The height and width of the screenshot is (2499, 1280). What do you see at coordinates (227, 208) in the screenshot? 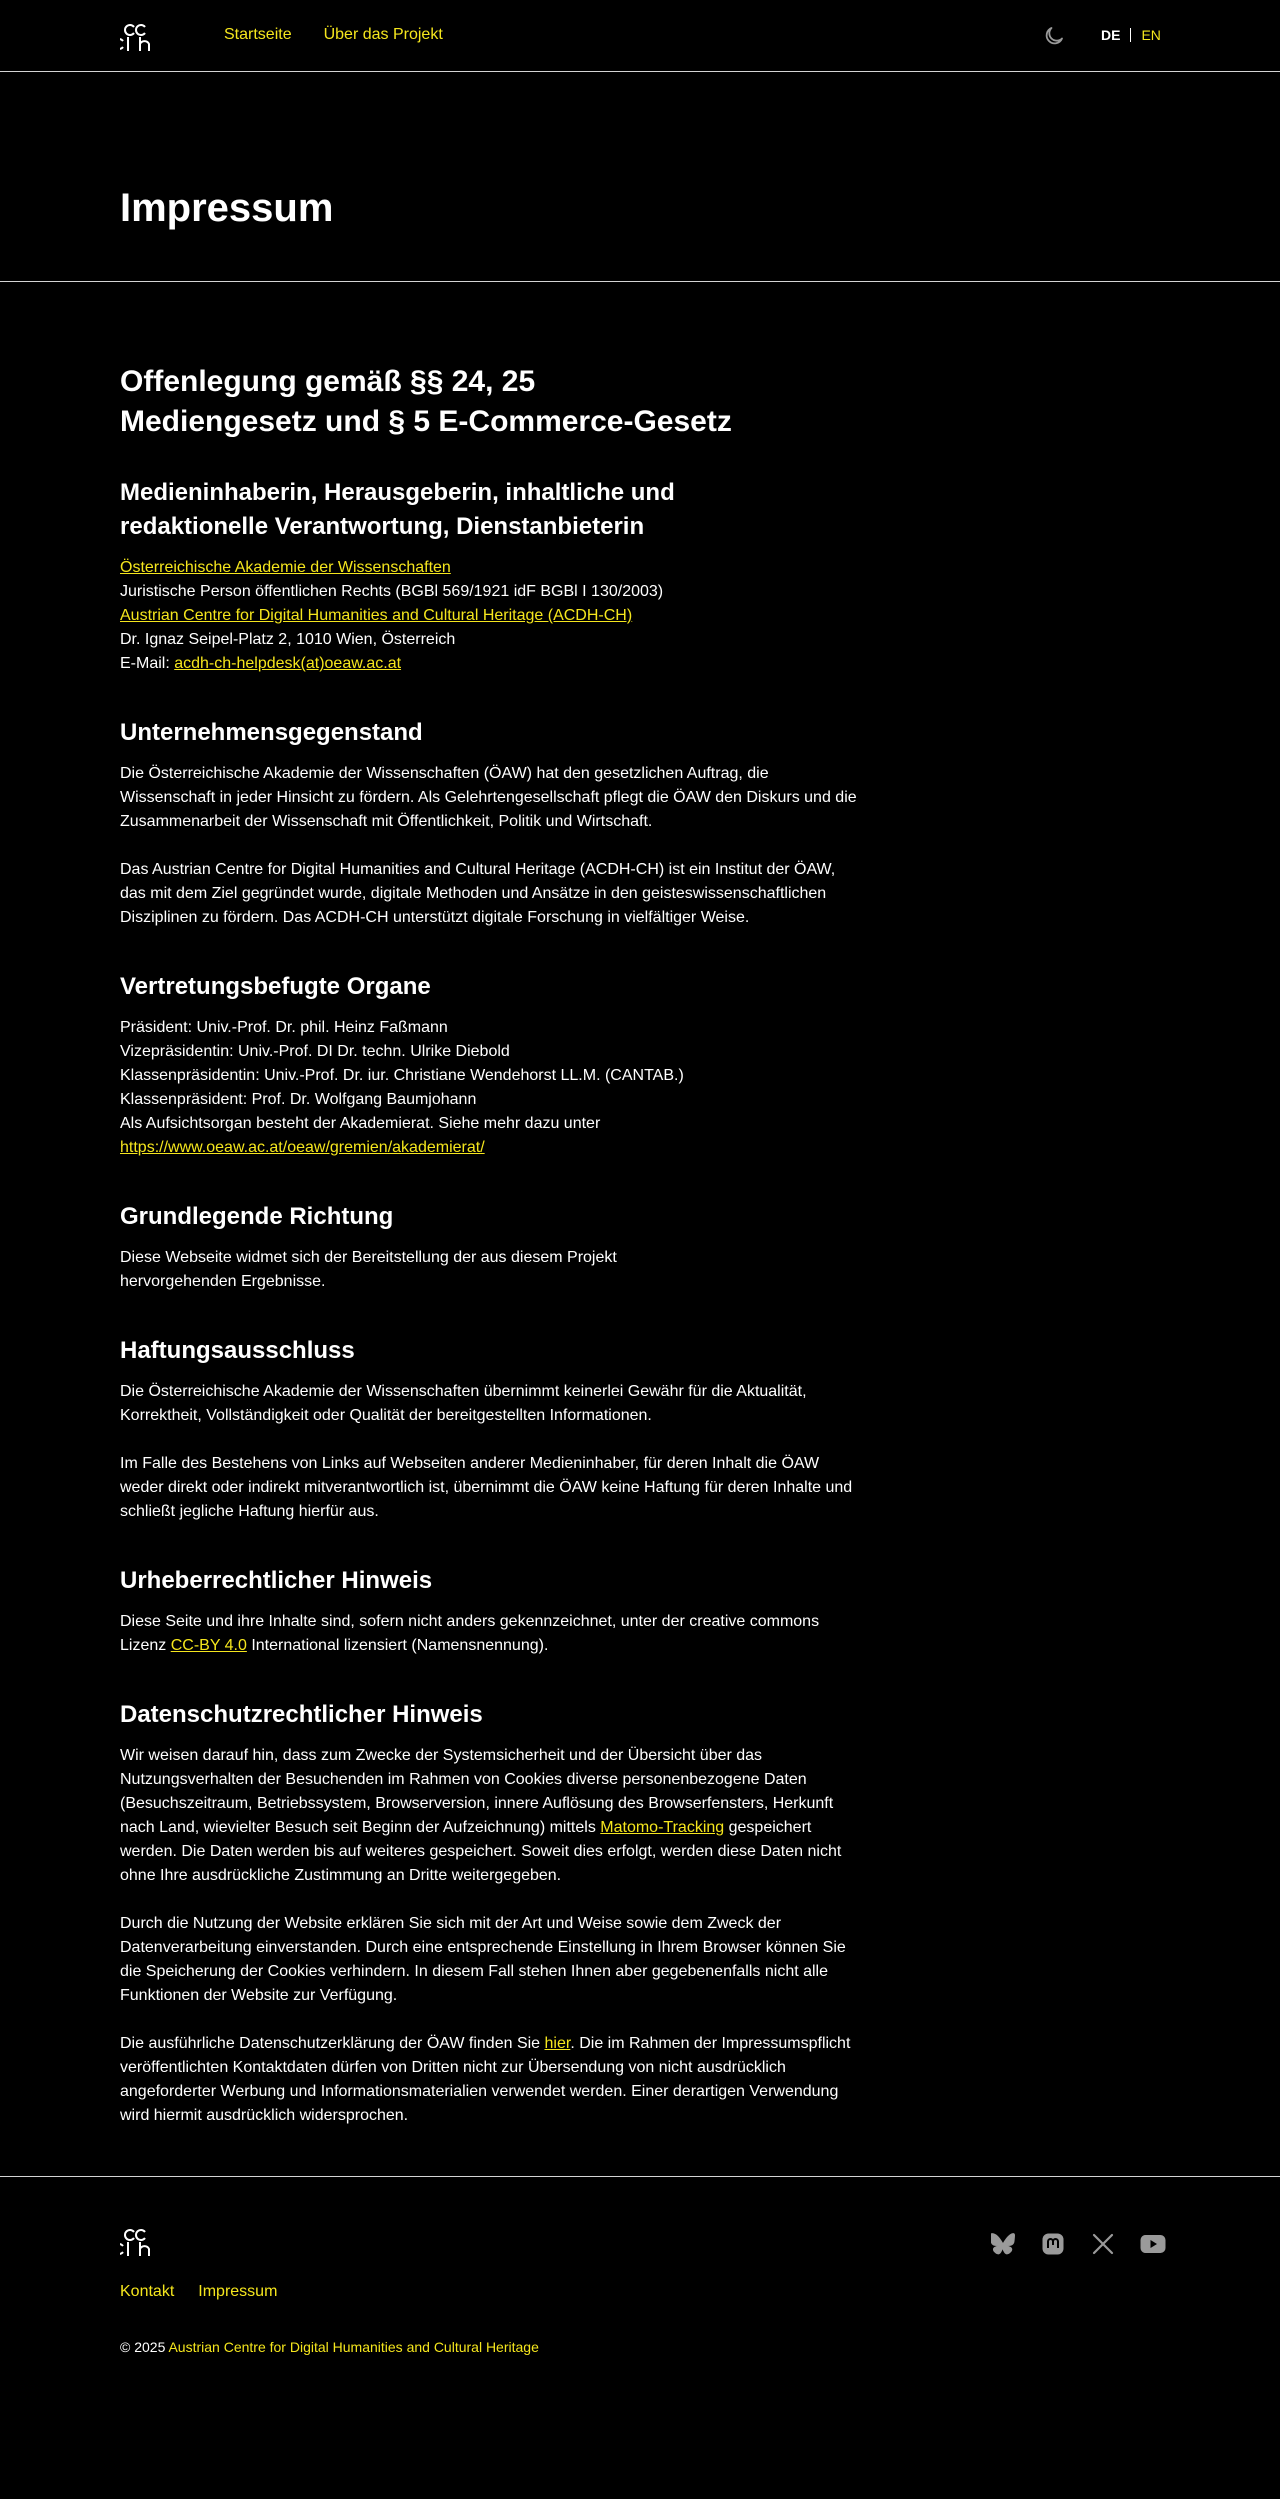
I see `page-title: Impressum` at bounding box center [227, 208].